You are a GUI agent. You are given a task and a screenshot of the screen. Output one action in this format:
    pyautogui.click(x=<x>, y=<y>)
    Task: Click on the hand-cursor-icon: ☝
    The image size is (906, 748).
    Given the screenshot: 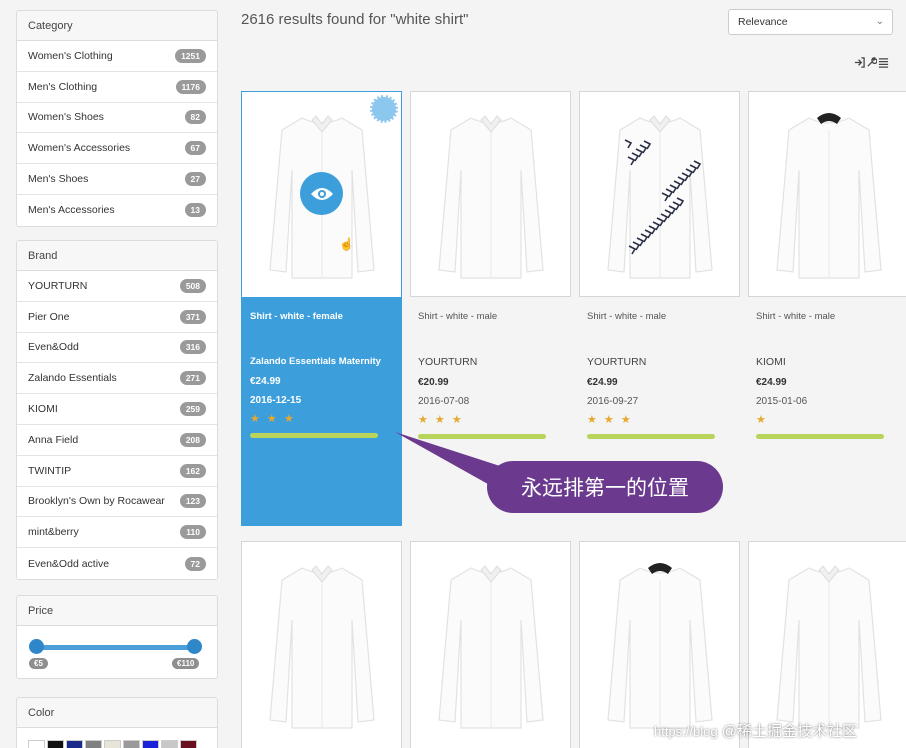 What is the action you would take?
    pyautogui.click(x=346, y=244)
    